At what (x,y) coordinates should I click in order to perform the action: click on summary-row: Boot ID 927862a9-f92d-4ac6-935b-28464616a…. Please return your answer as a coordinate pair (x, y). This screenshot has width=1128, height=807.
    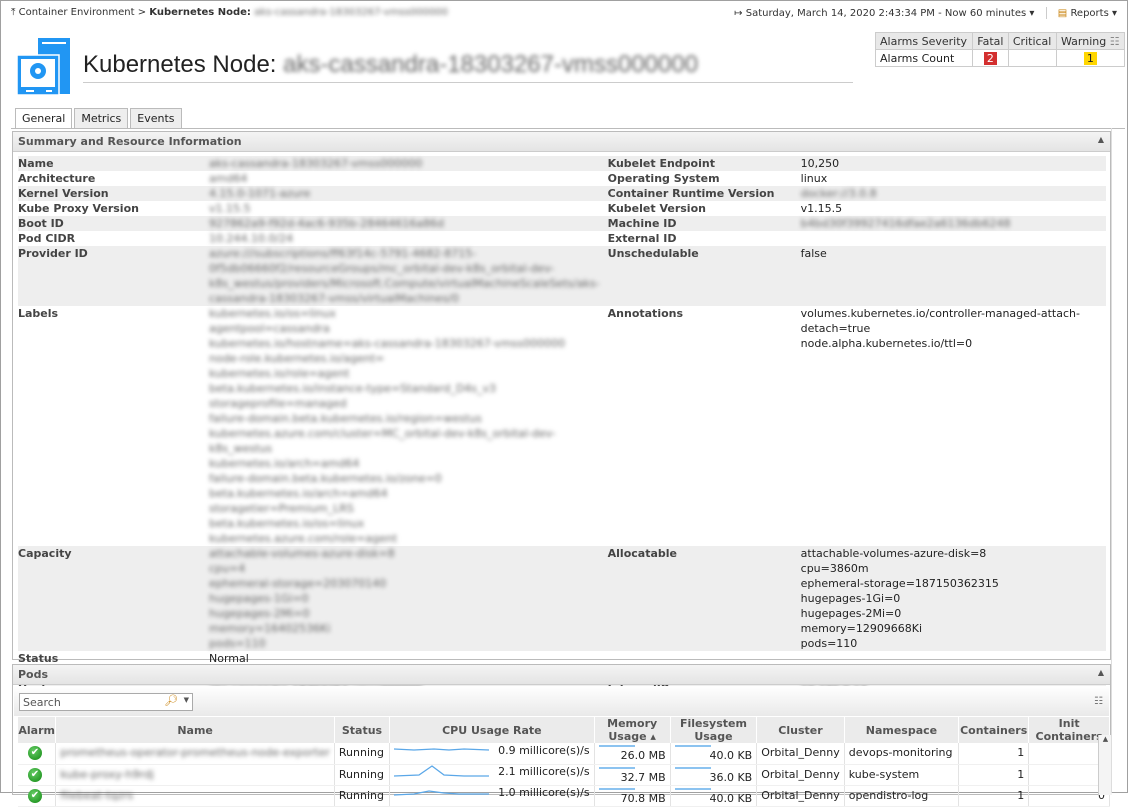
    Looking at the image, I should click on (562, 223).